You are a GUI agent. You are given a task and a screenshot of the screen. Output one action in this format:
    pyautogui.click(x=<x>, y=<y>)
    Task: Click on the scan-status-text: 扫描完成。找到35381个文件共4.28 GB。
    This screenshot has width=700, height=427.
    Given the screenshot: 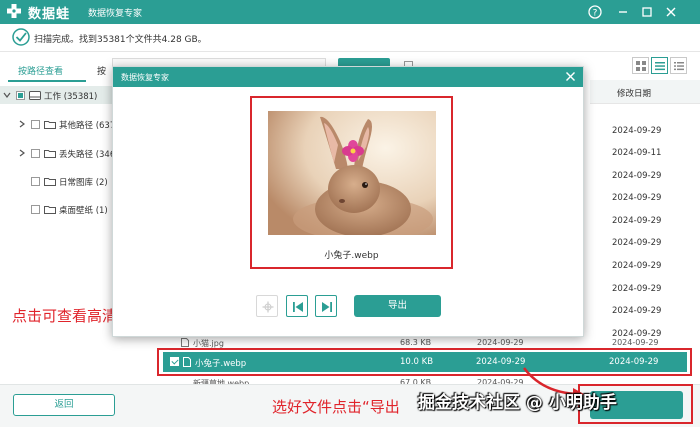 What is the action you would take?
    pyautogui.click(x=120, y=40)
    